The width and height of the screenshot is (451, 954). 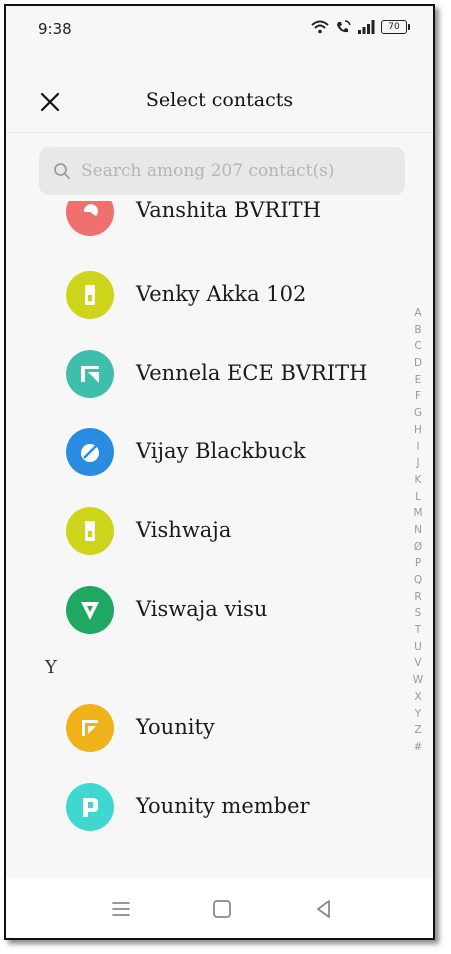 I want to click on home-icon, so click(x=222, y=909).